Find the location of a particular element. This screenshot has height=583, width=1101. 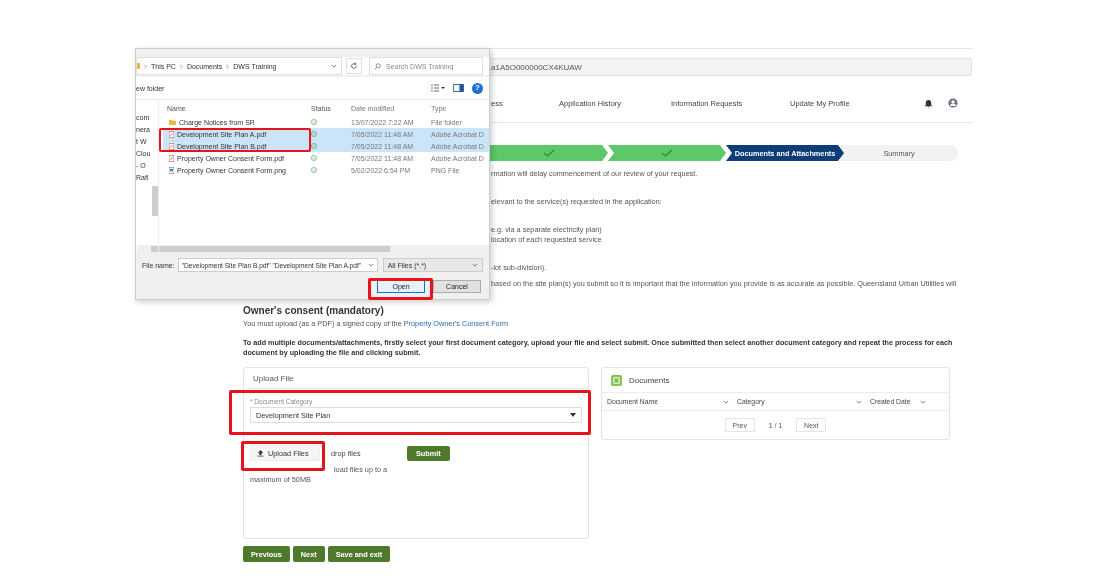

search-icon is located at coordinates (377, 66).